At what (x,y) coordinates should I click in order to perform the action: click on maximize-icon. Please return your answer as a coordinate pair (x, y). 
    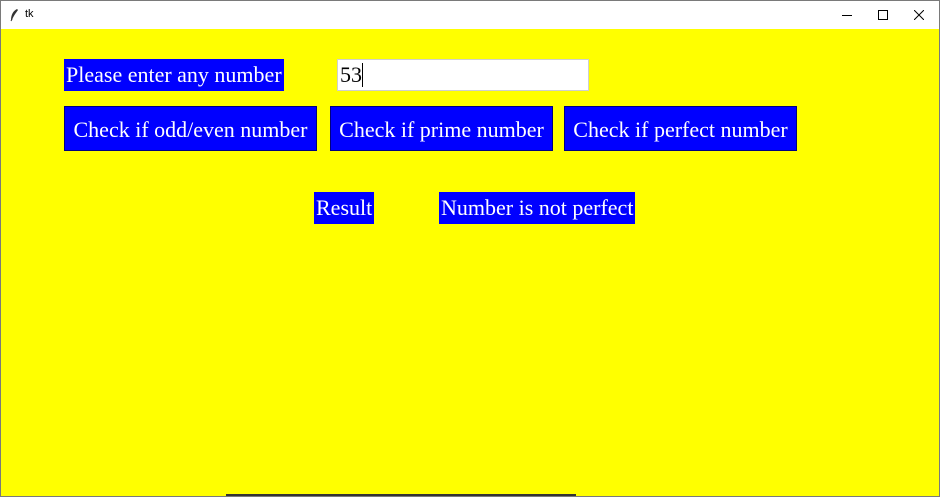
    Looking at the image, I should click on (883, 15).